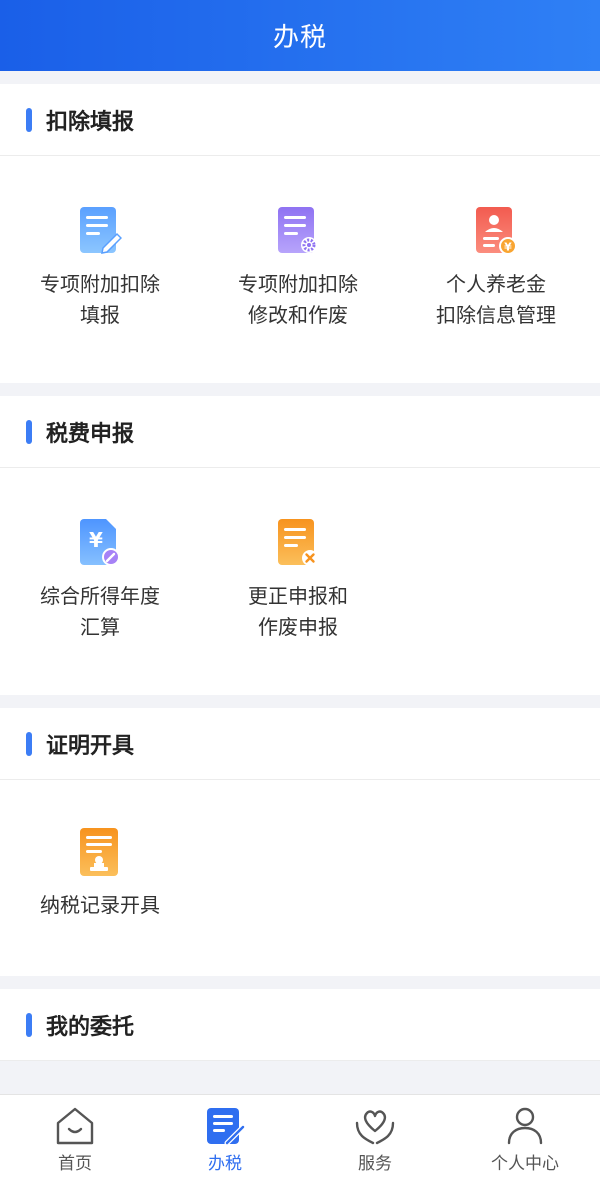 The width and height of the screenshot is (600, 1196). What do you see at coordinates (375, 1164) in the screenshot?
I see `tab-label: 服务` at bounding box center [375, 1164].